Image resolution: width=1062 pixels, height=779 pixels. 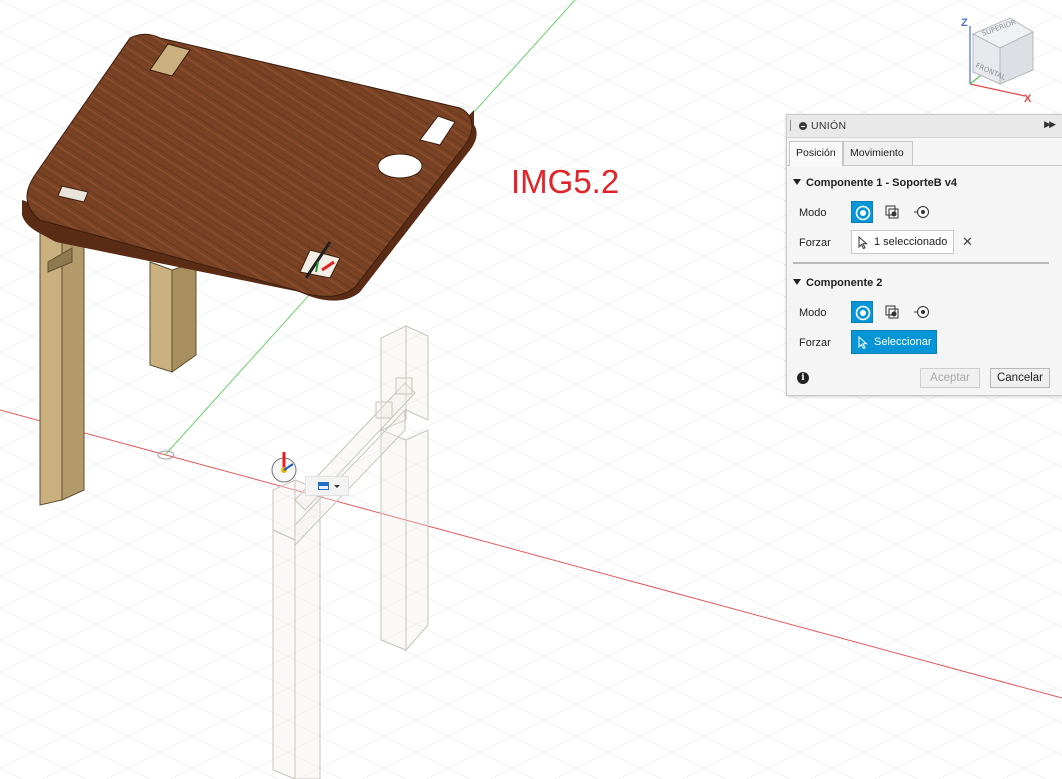 What do you see at coordinates (903, 342) in the screenshot?
I see `component-2-snap-value: Seleccionar` at bounding box center [903, 342].